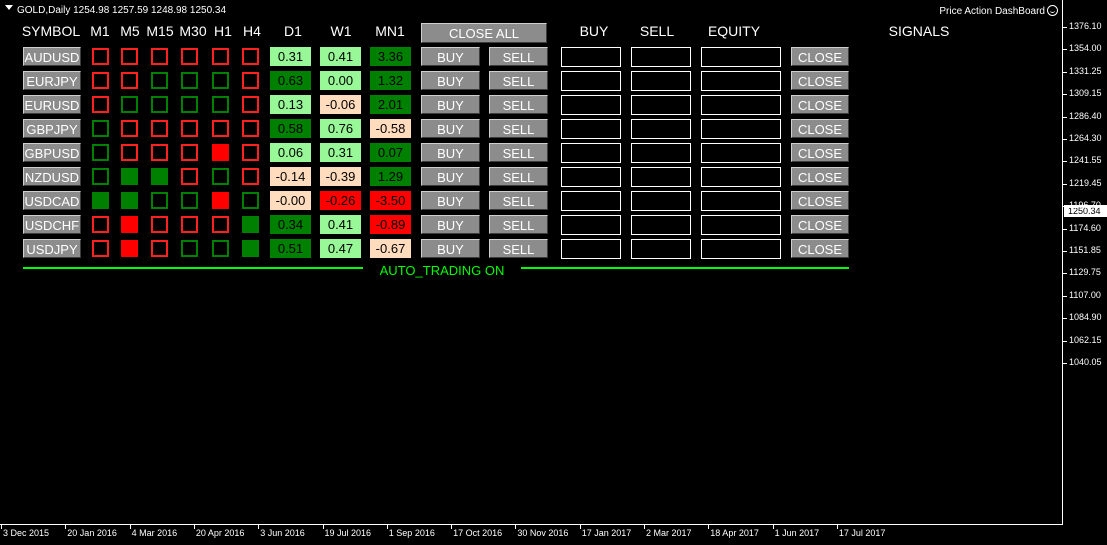 The height and width of the screenshot is (545, 1107). Describe the element at coordinates (92, 533) in the screenshot. I see `time-tick: 20 Jan 2016` at that location.